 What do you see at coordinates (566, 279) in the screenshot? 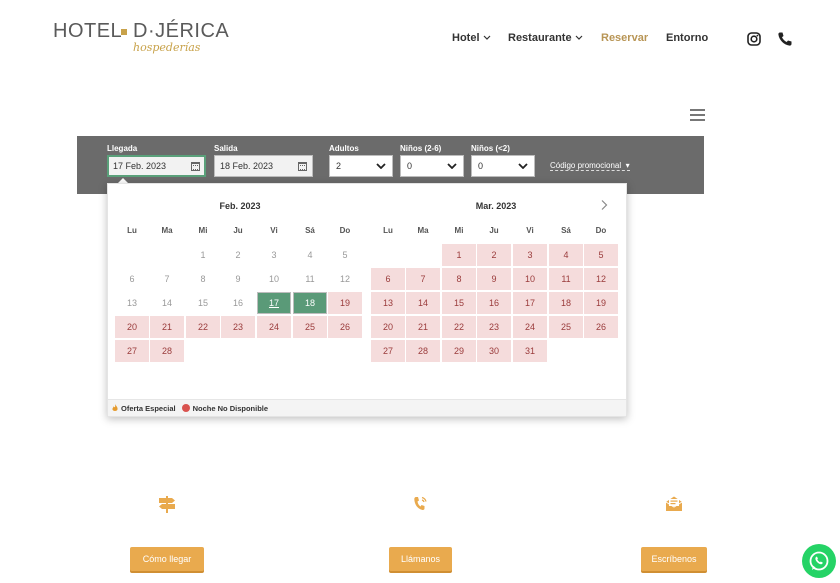
I see `calendar-day: 11` at bounding box center [566, 279].